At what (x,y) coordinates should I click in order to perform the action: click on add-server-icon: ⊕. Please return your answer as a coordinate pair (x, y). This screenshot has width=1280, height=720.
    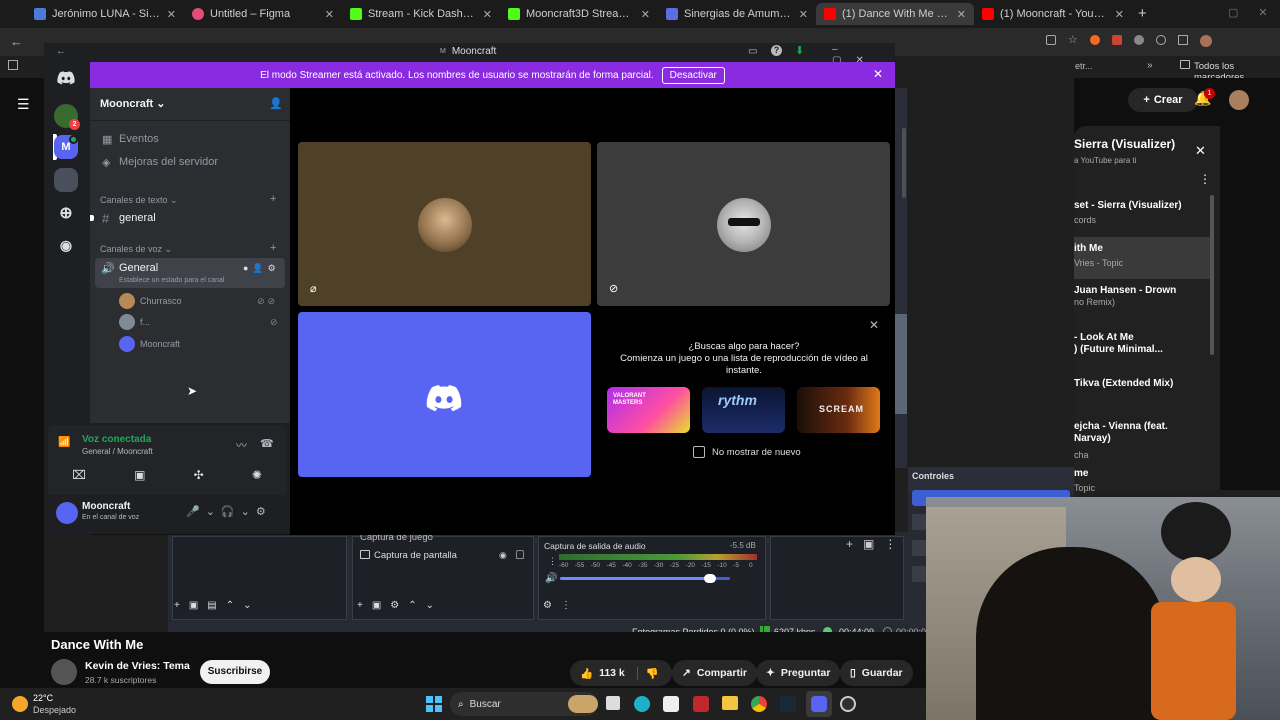
    Looking at the image, I should click on (66, 213).